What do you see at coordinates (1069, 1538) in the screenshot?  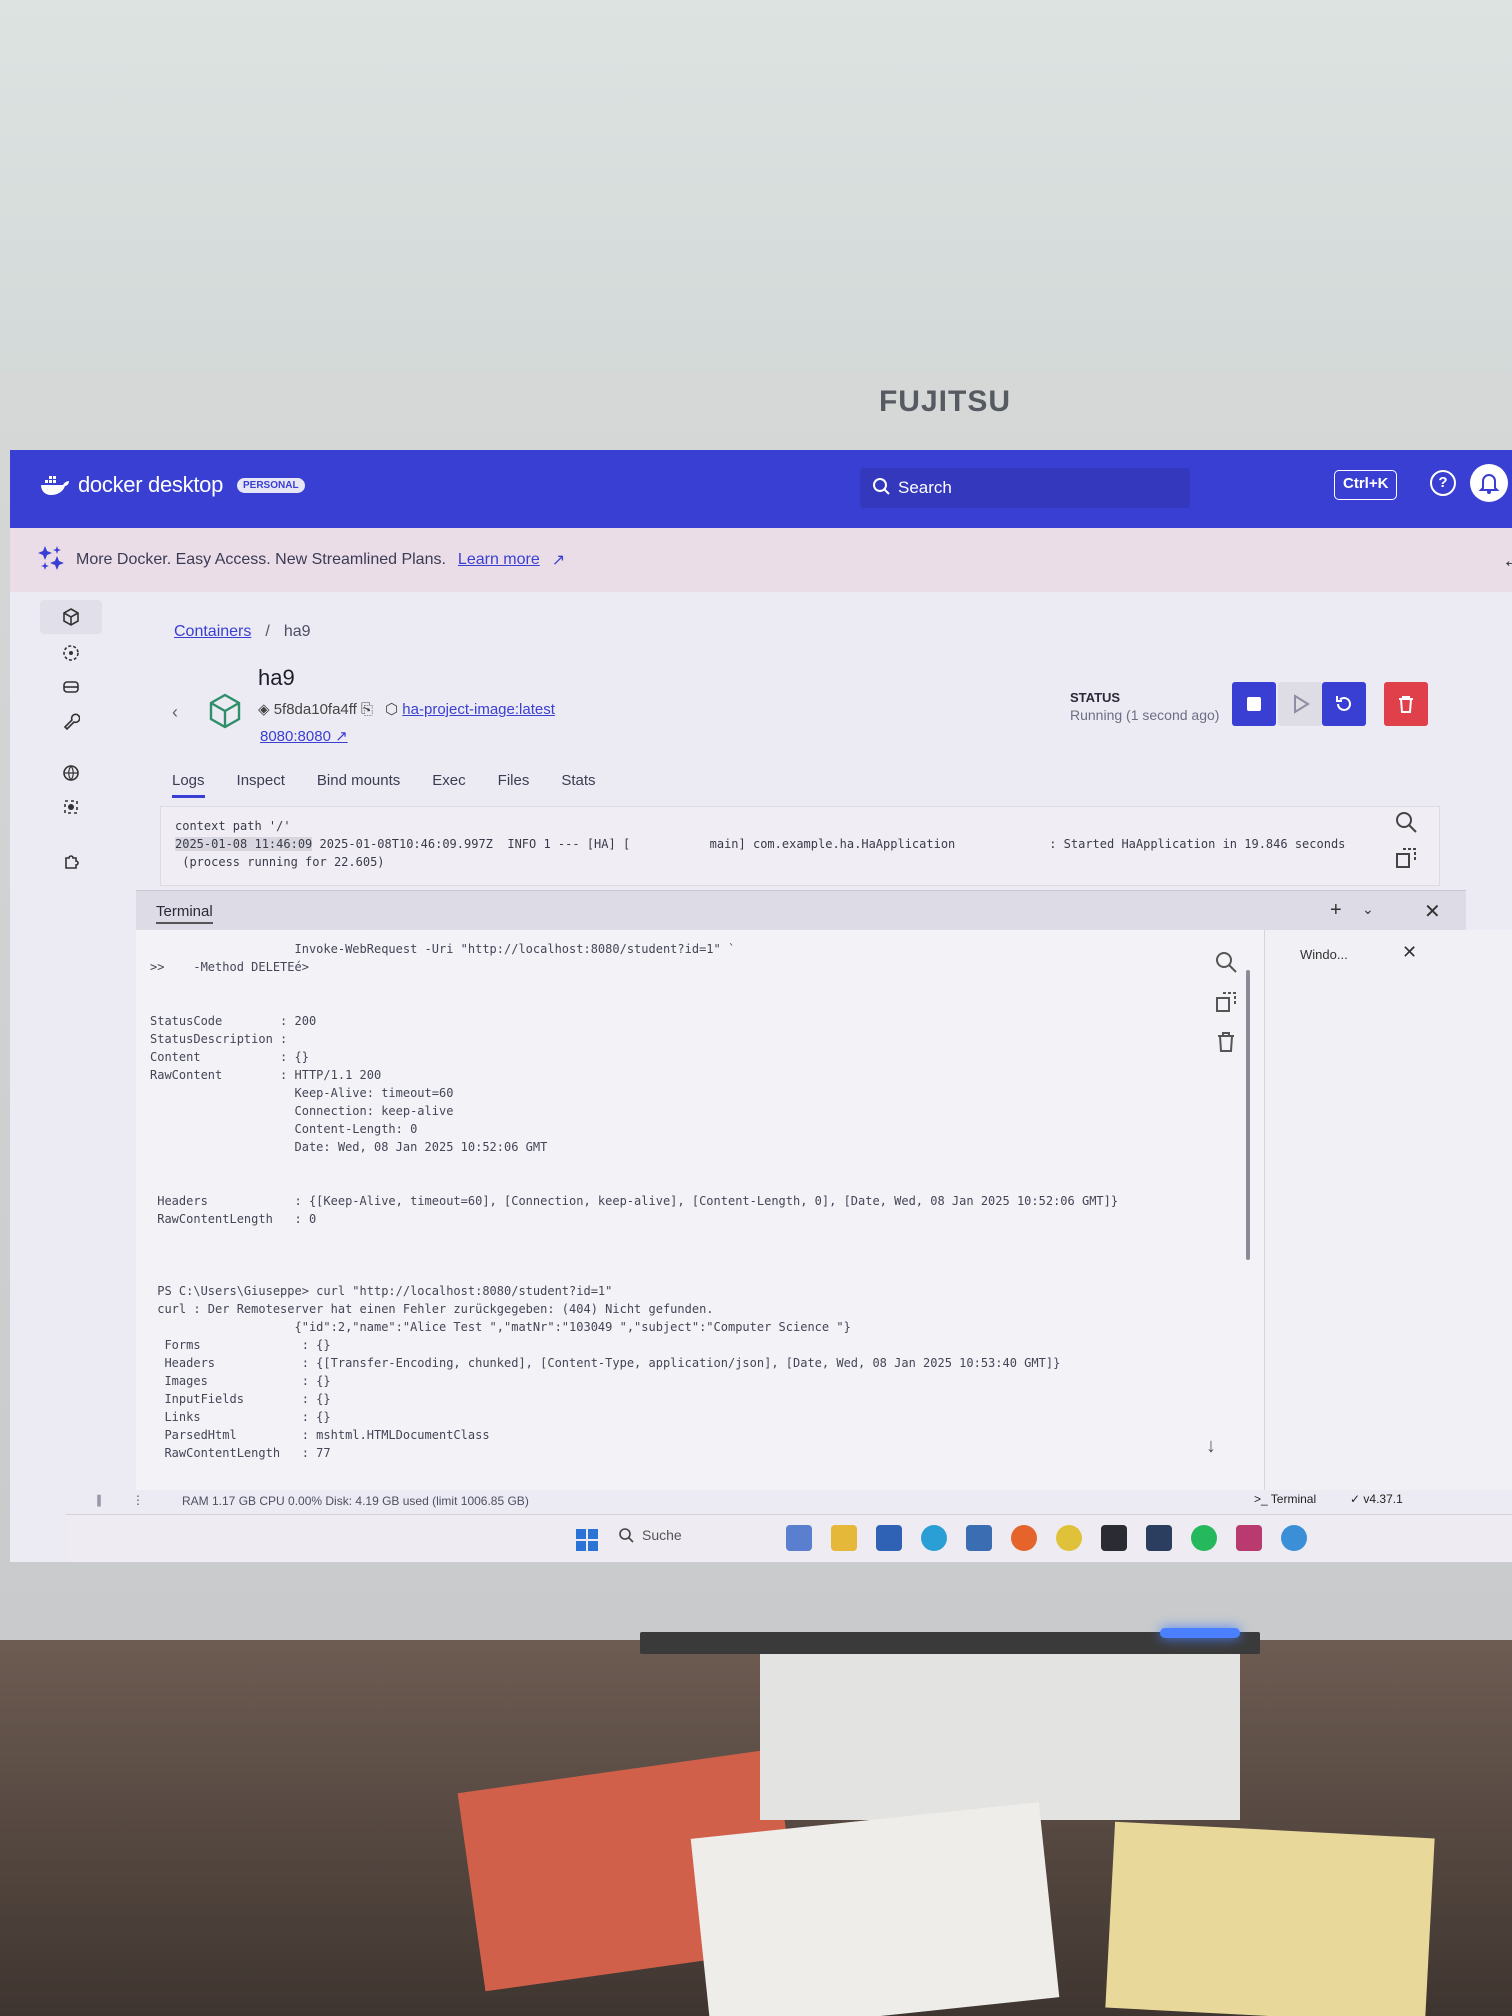 I see `chrome-icon` at bounding box center [1069, 1538].